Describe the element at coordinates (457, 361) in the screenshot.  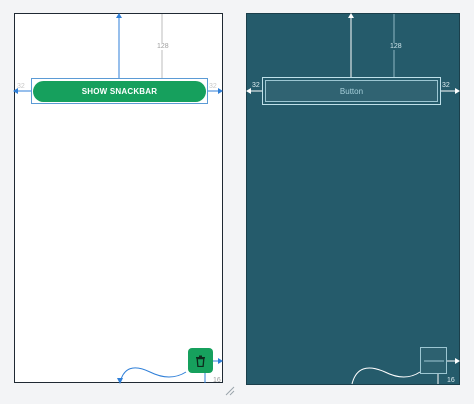
I see `bp-fab-right-arrow` at that location.